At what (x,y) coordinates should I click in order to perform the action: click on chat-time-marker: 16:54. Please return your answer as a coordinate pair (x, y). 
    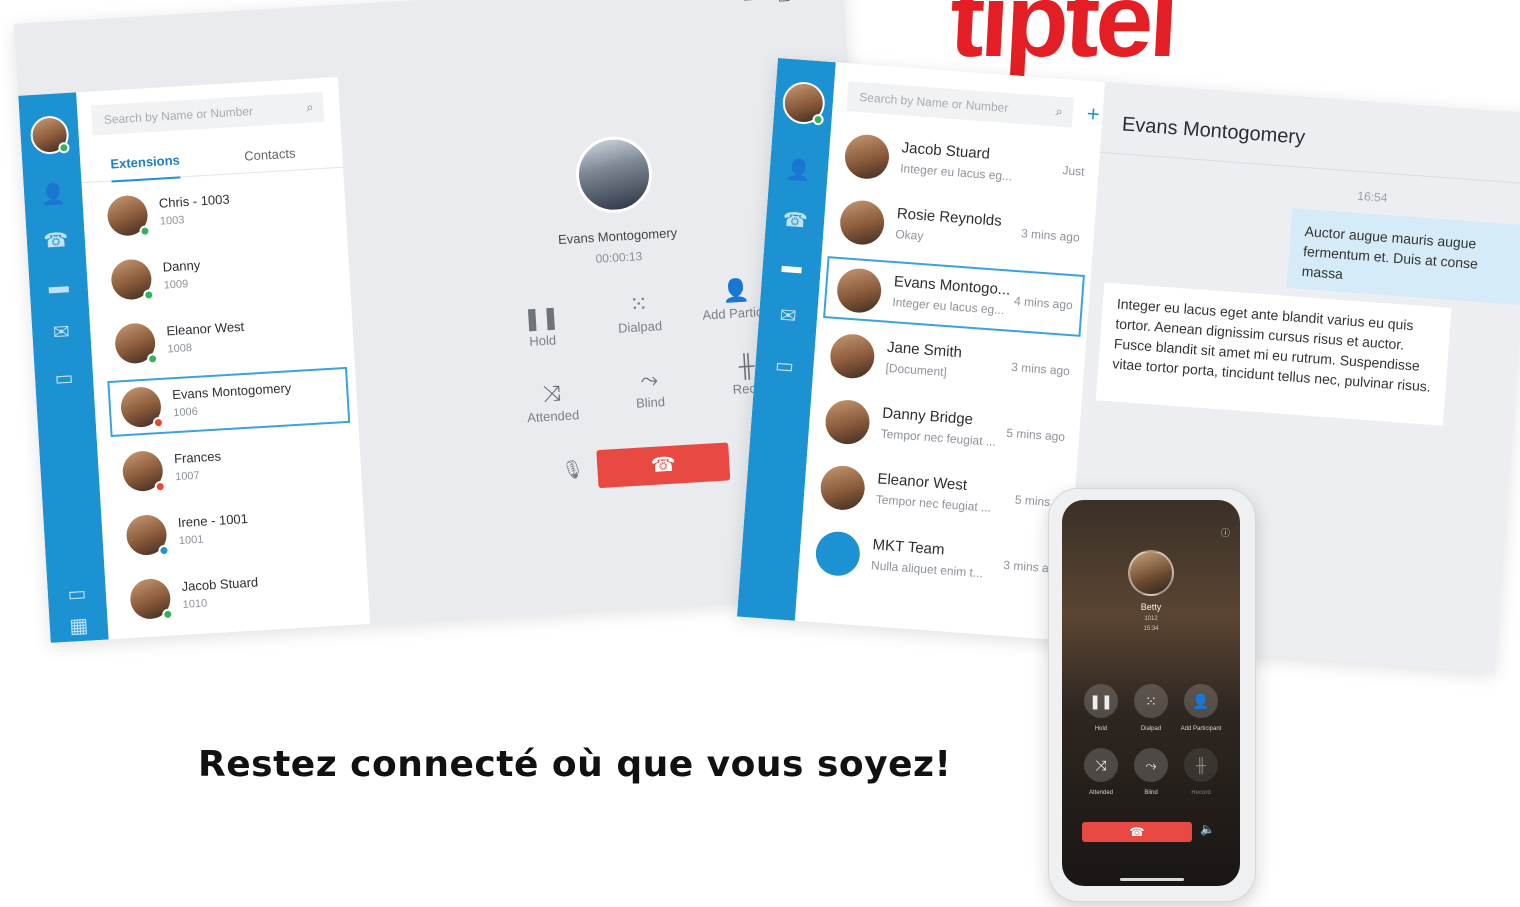
    Looking at the image, I should click on (1372, 196).